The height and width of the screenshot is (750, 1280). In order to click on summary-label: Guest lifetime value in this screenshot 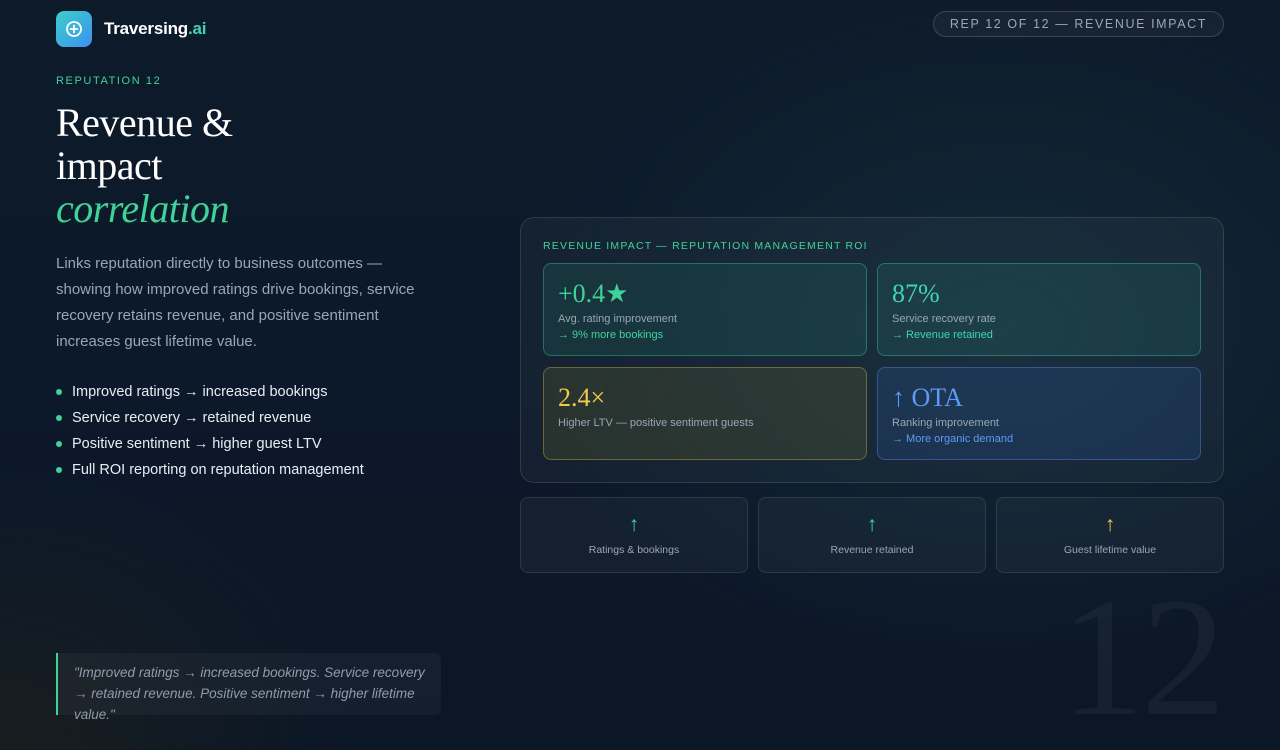, I will do `click(1110, 550)`.